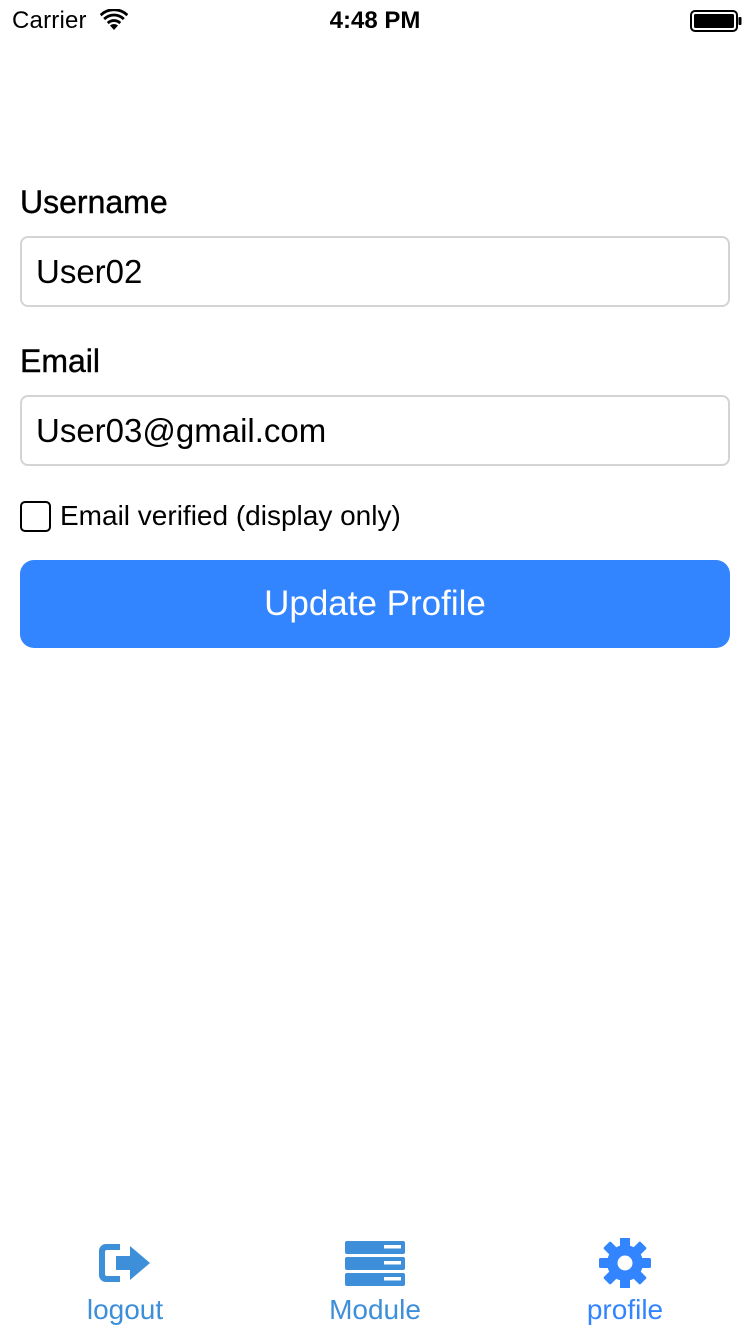 Image resolution: width=750 pixels, height=1334 pixels. I want to click on username-label: Username, so click(94, 202).